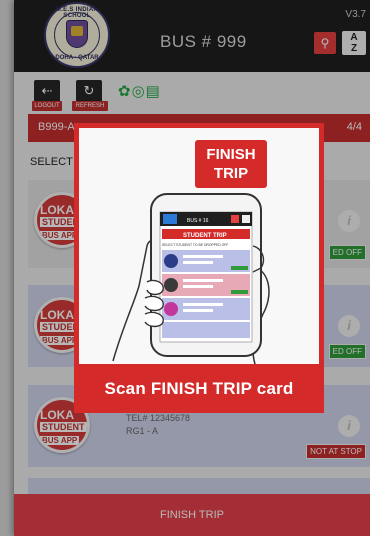 Image resolution: width=370 pixels, height=536 pixels. I want to click on finish-trip-tag: FINISH TRIP, so click(231, 164).